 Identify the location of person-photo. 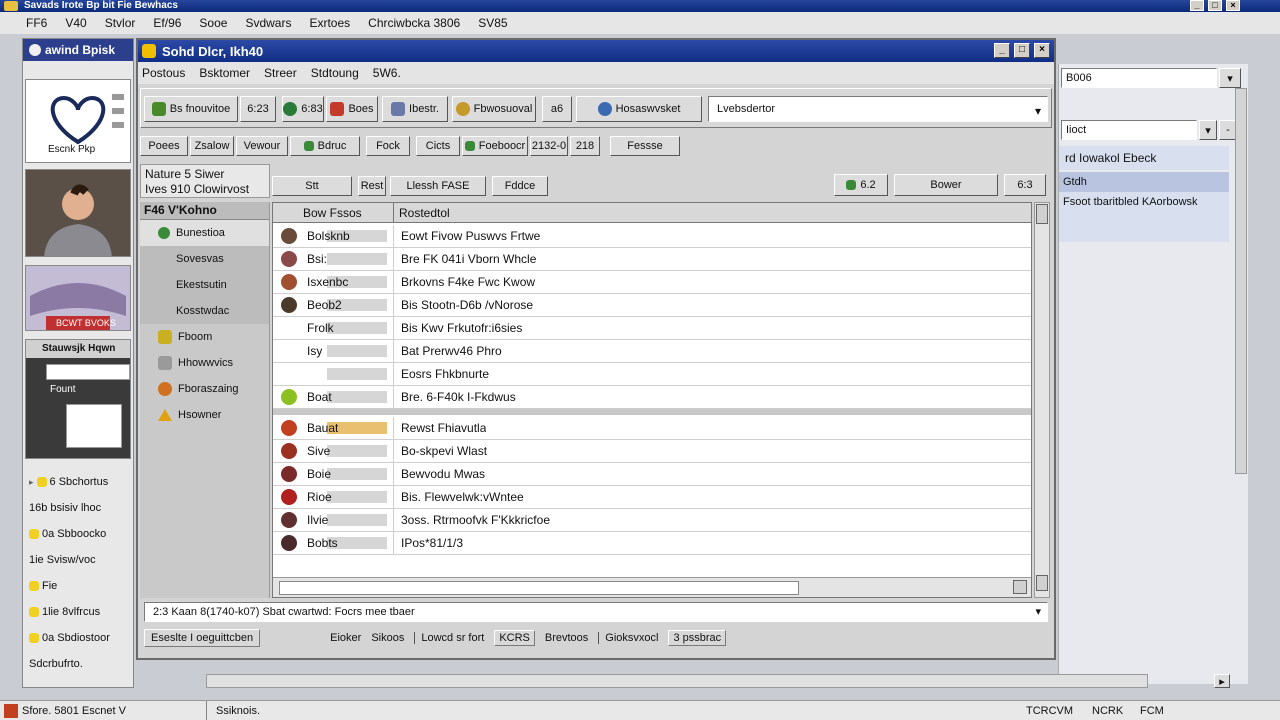
(78, 213).